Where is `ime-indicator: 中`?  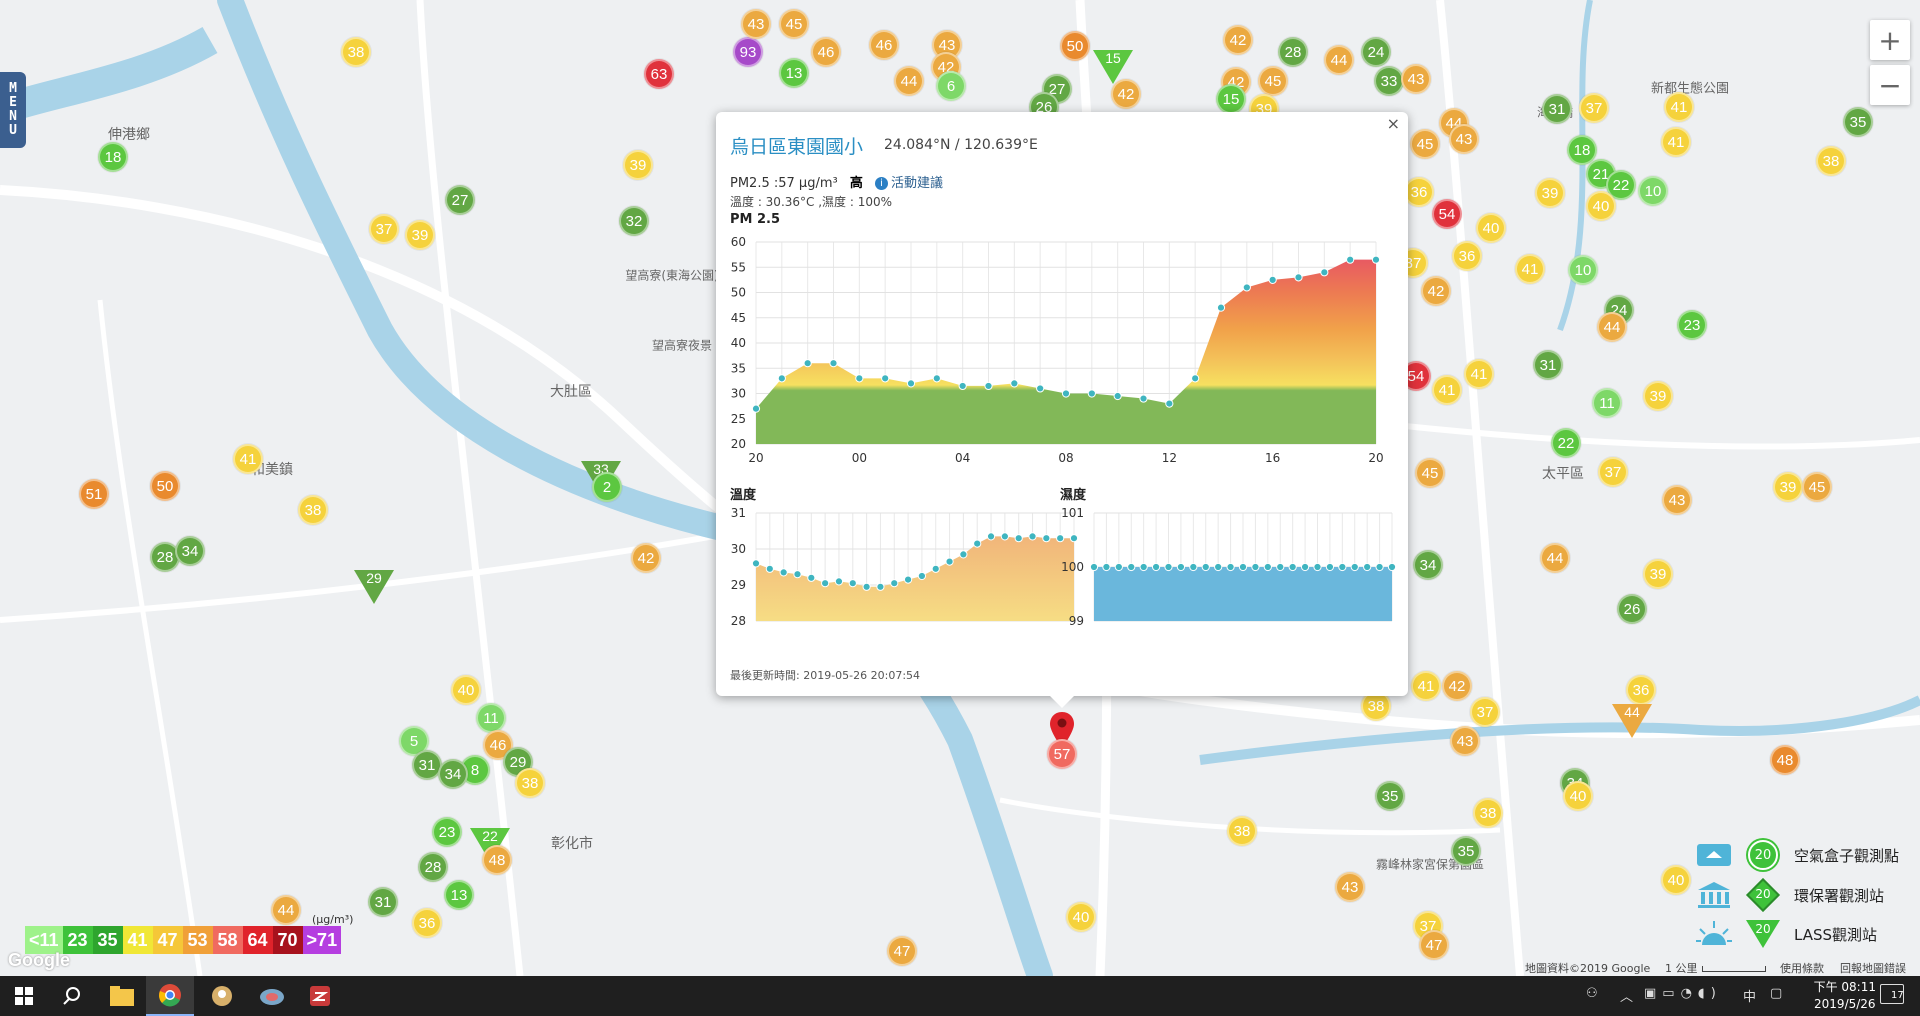
ime-indicator: 中 is located at coordinates (1749, 995).